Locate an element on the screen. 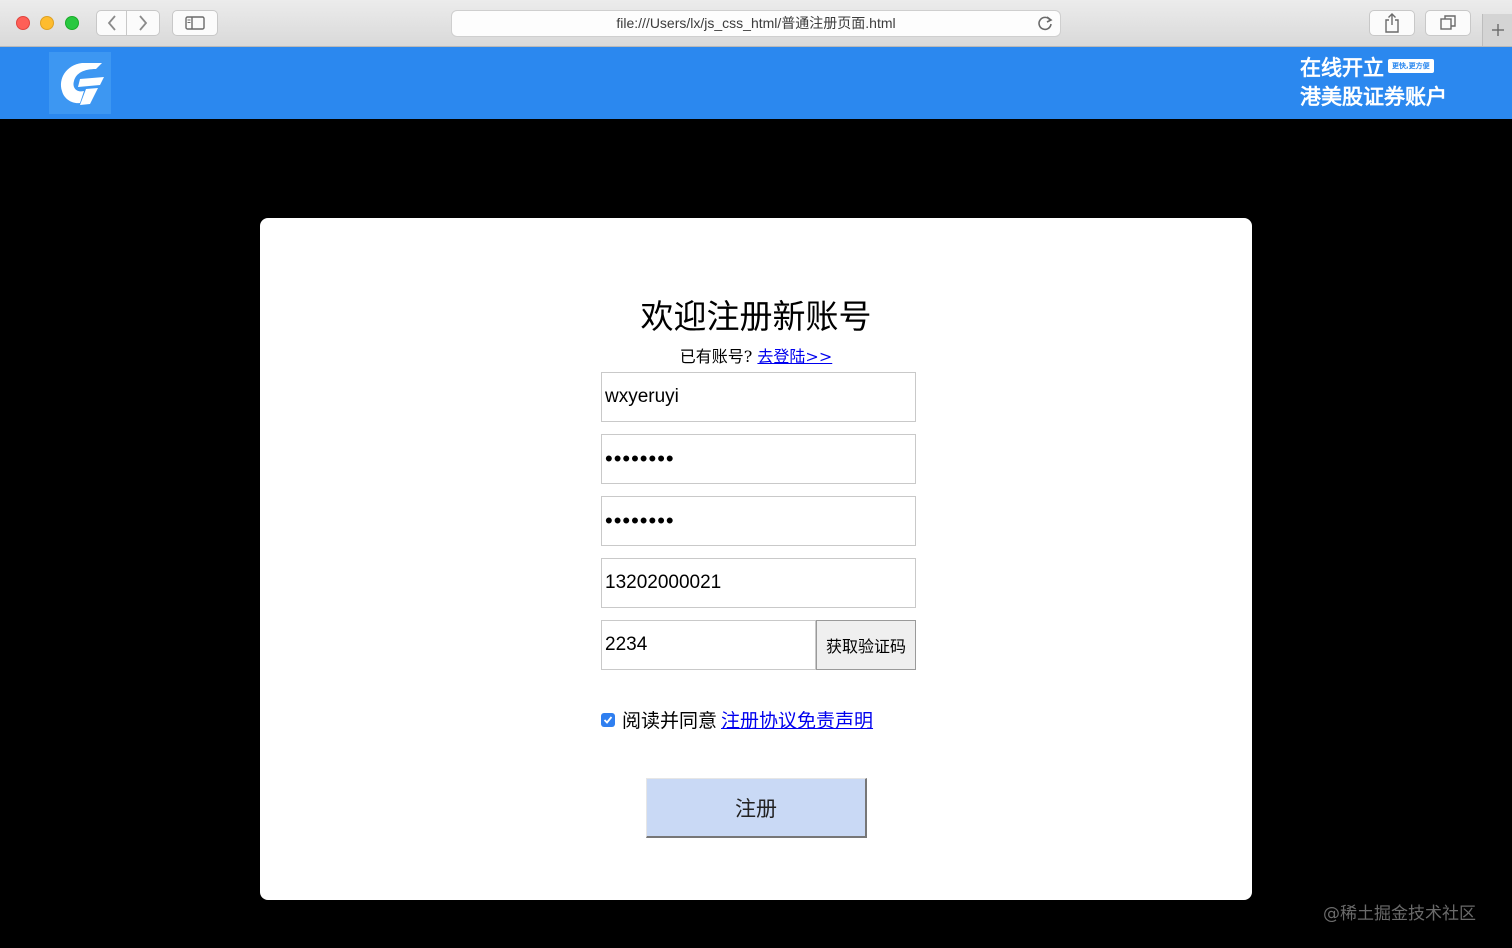 This screenshot has width=1512, height=948. username-input is located at coordinates (758, 397).